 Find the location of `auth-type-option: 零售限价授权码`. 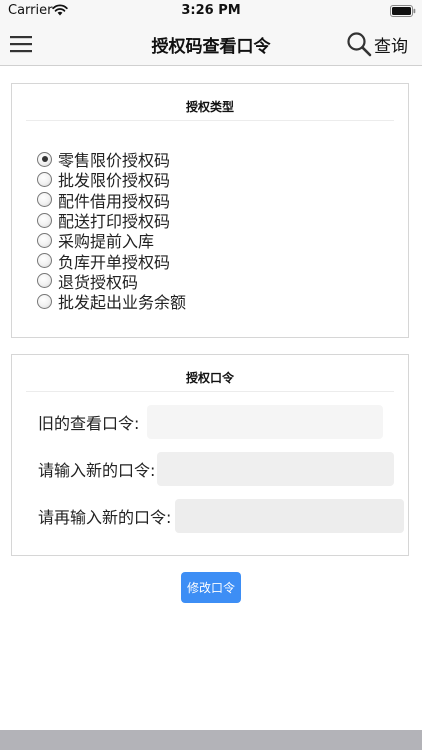

auth-type-option: 零售限价授权码 is located at coordinates (111, 159).